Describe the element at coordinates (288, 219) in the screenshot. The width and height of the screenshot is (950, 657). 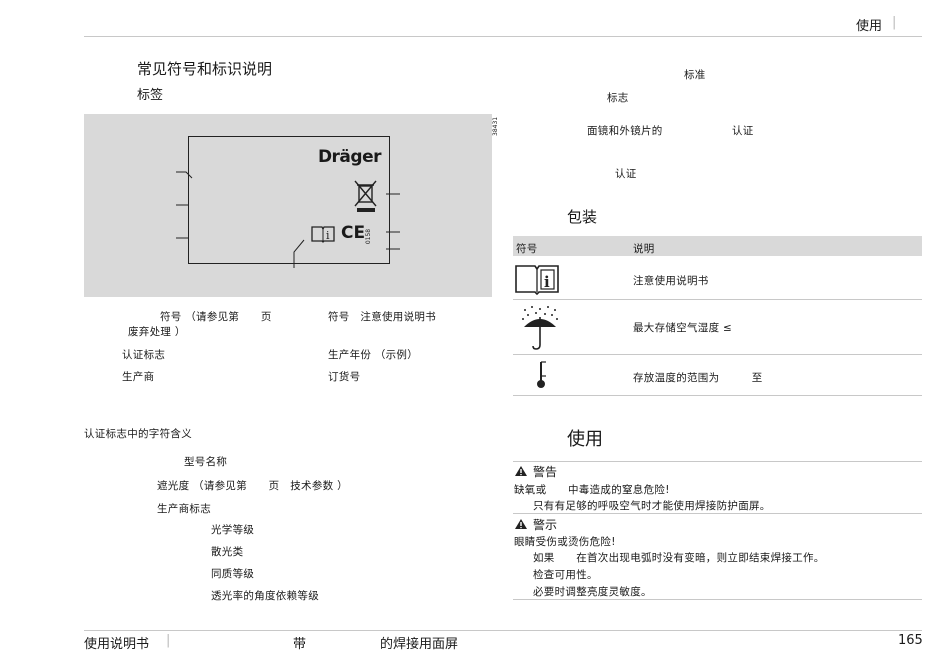
I see `label-leader-lines` at that location.